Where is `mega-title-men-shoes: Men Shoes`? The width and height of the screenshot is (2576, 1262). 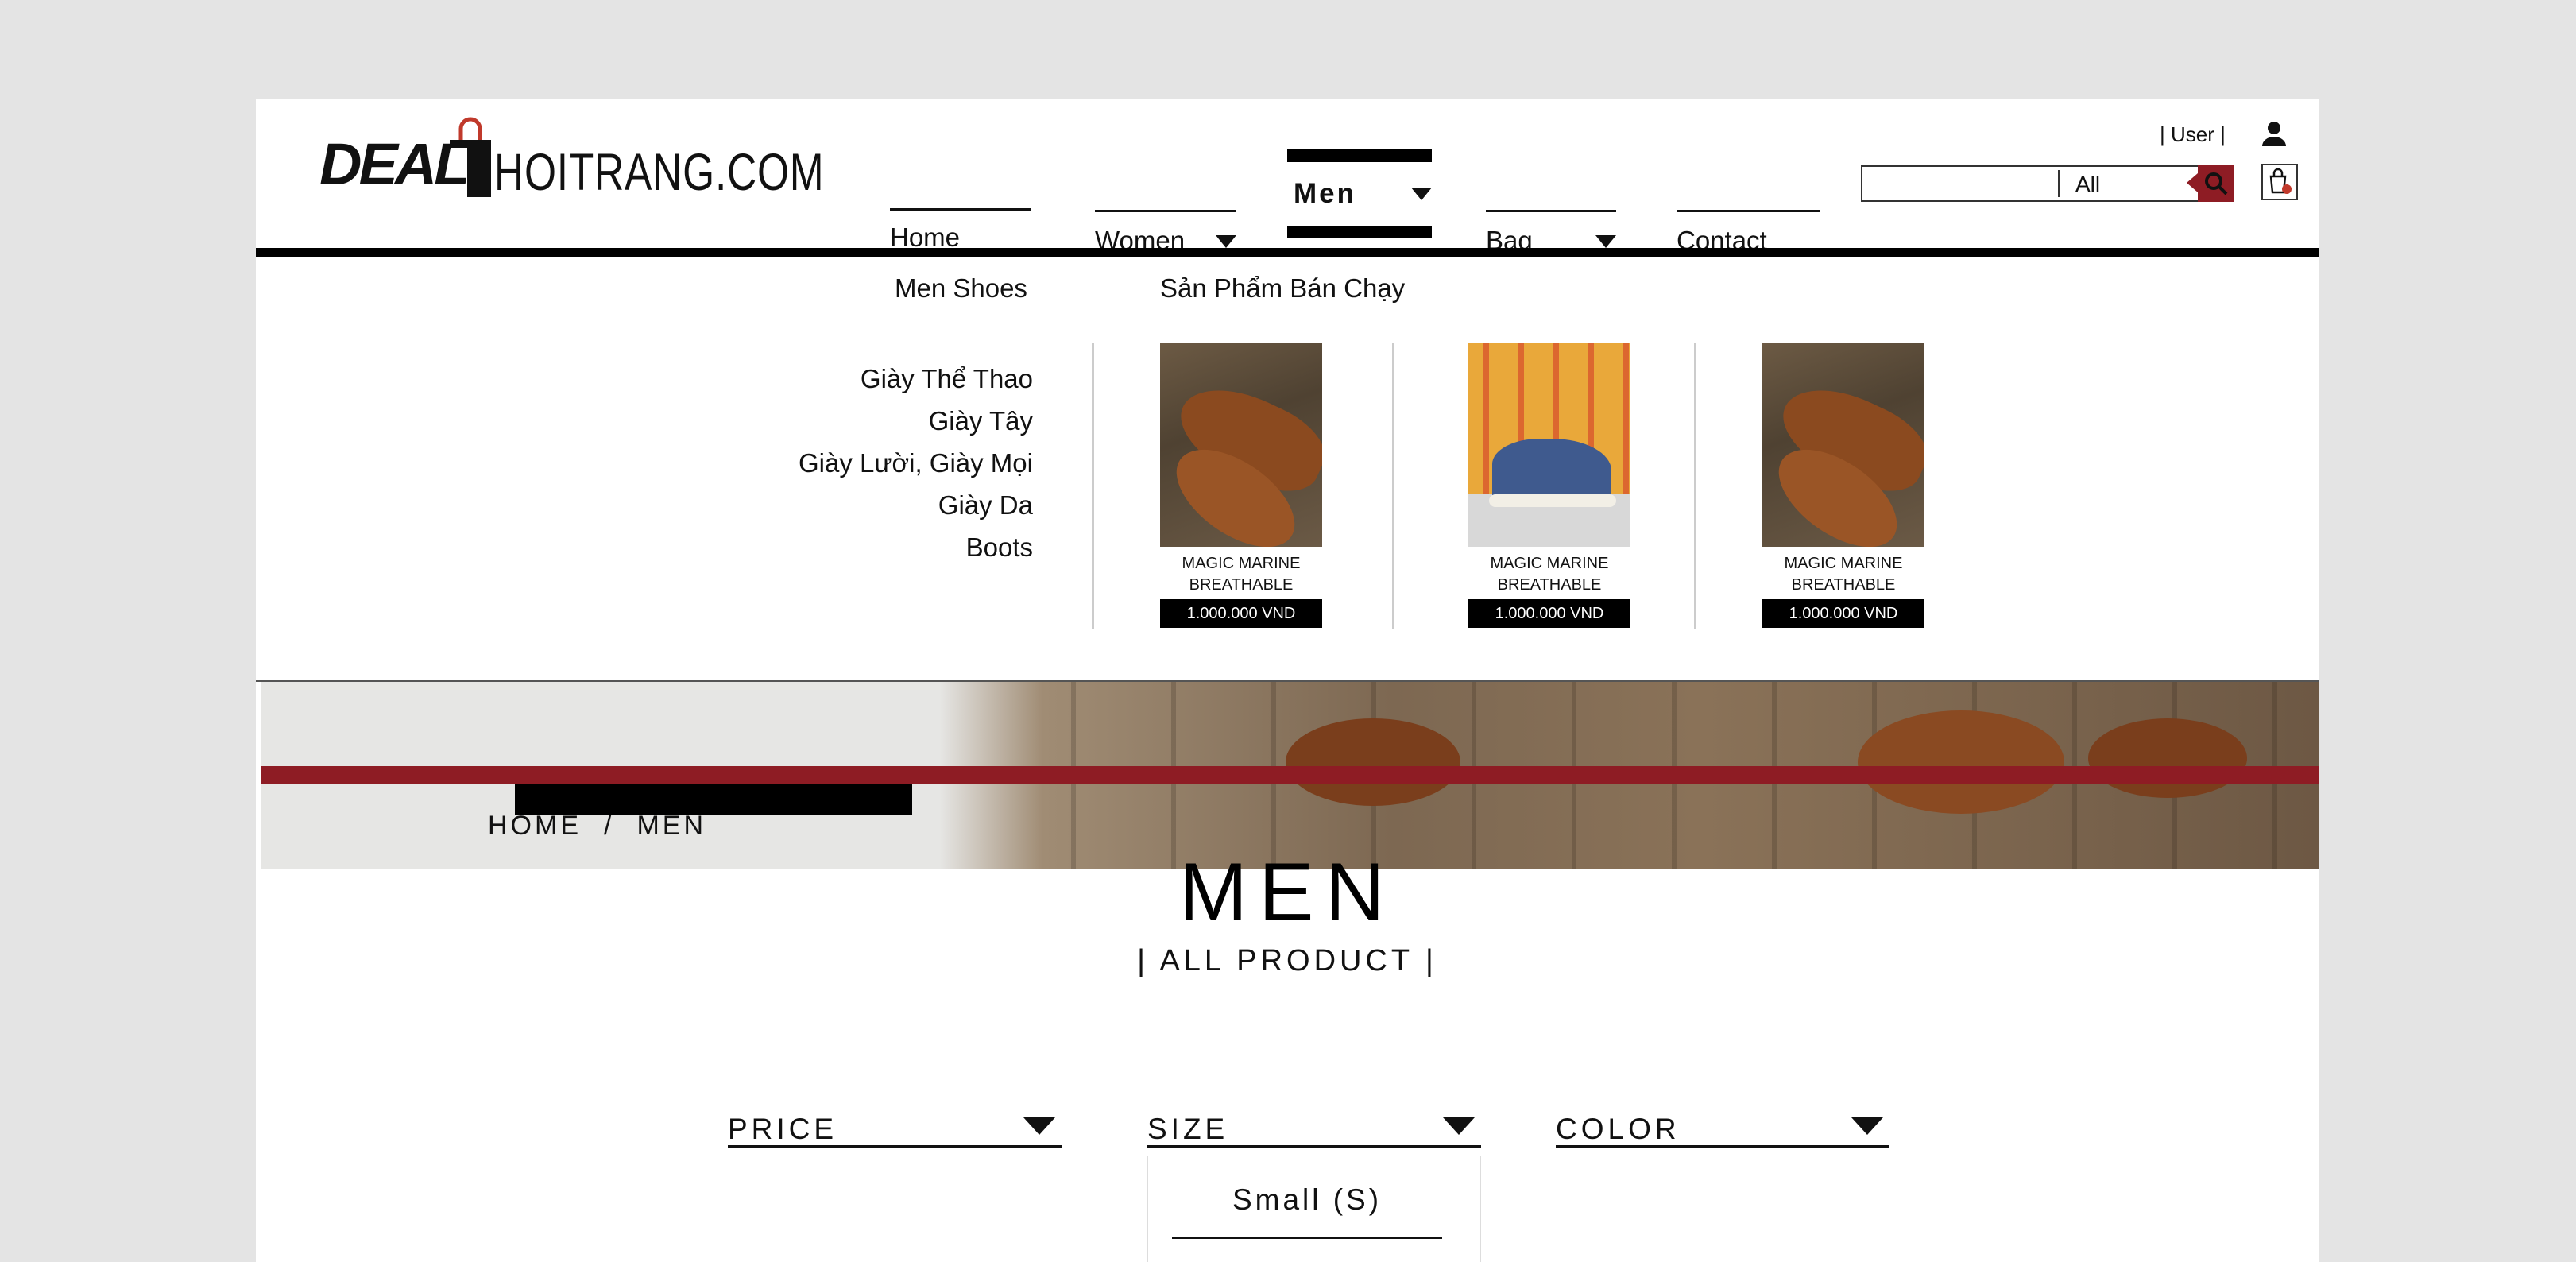 mega-title-men-shoes: Men Shoes is located at coordinates (961, 288).